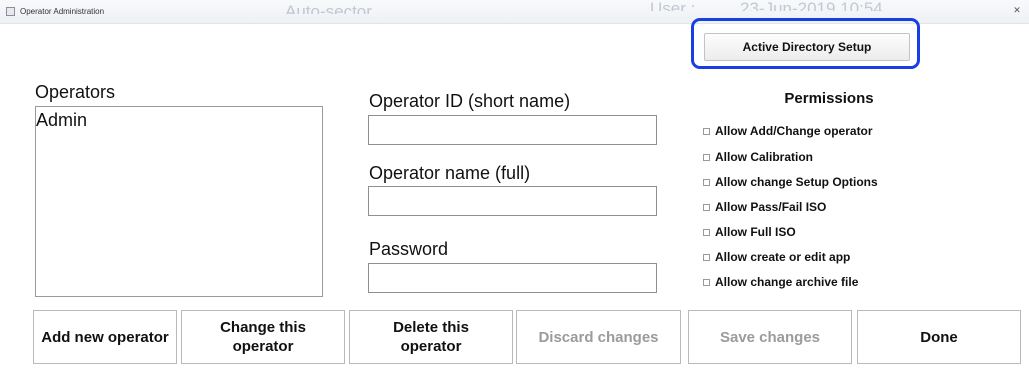  Describe the element at coordinates (939, 337) in the screenshot. I see `done-button: Done` at that location.